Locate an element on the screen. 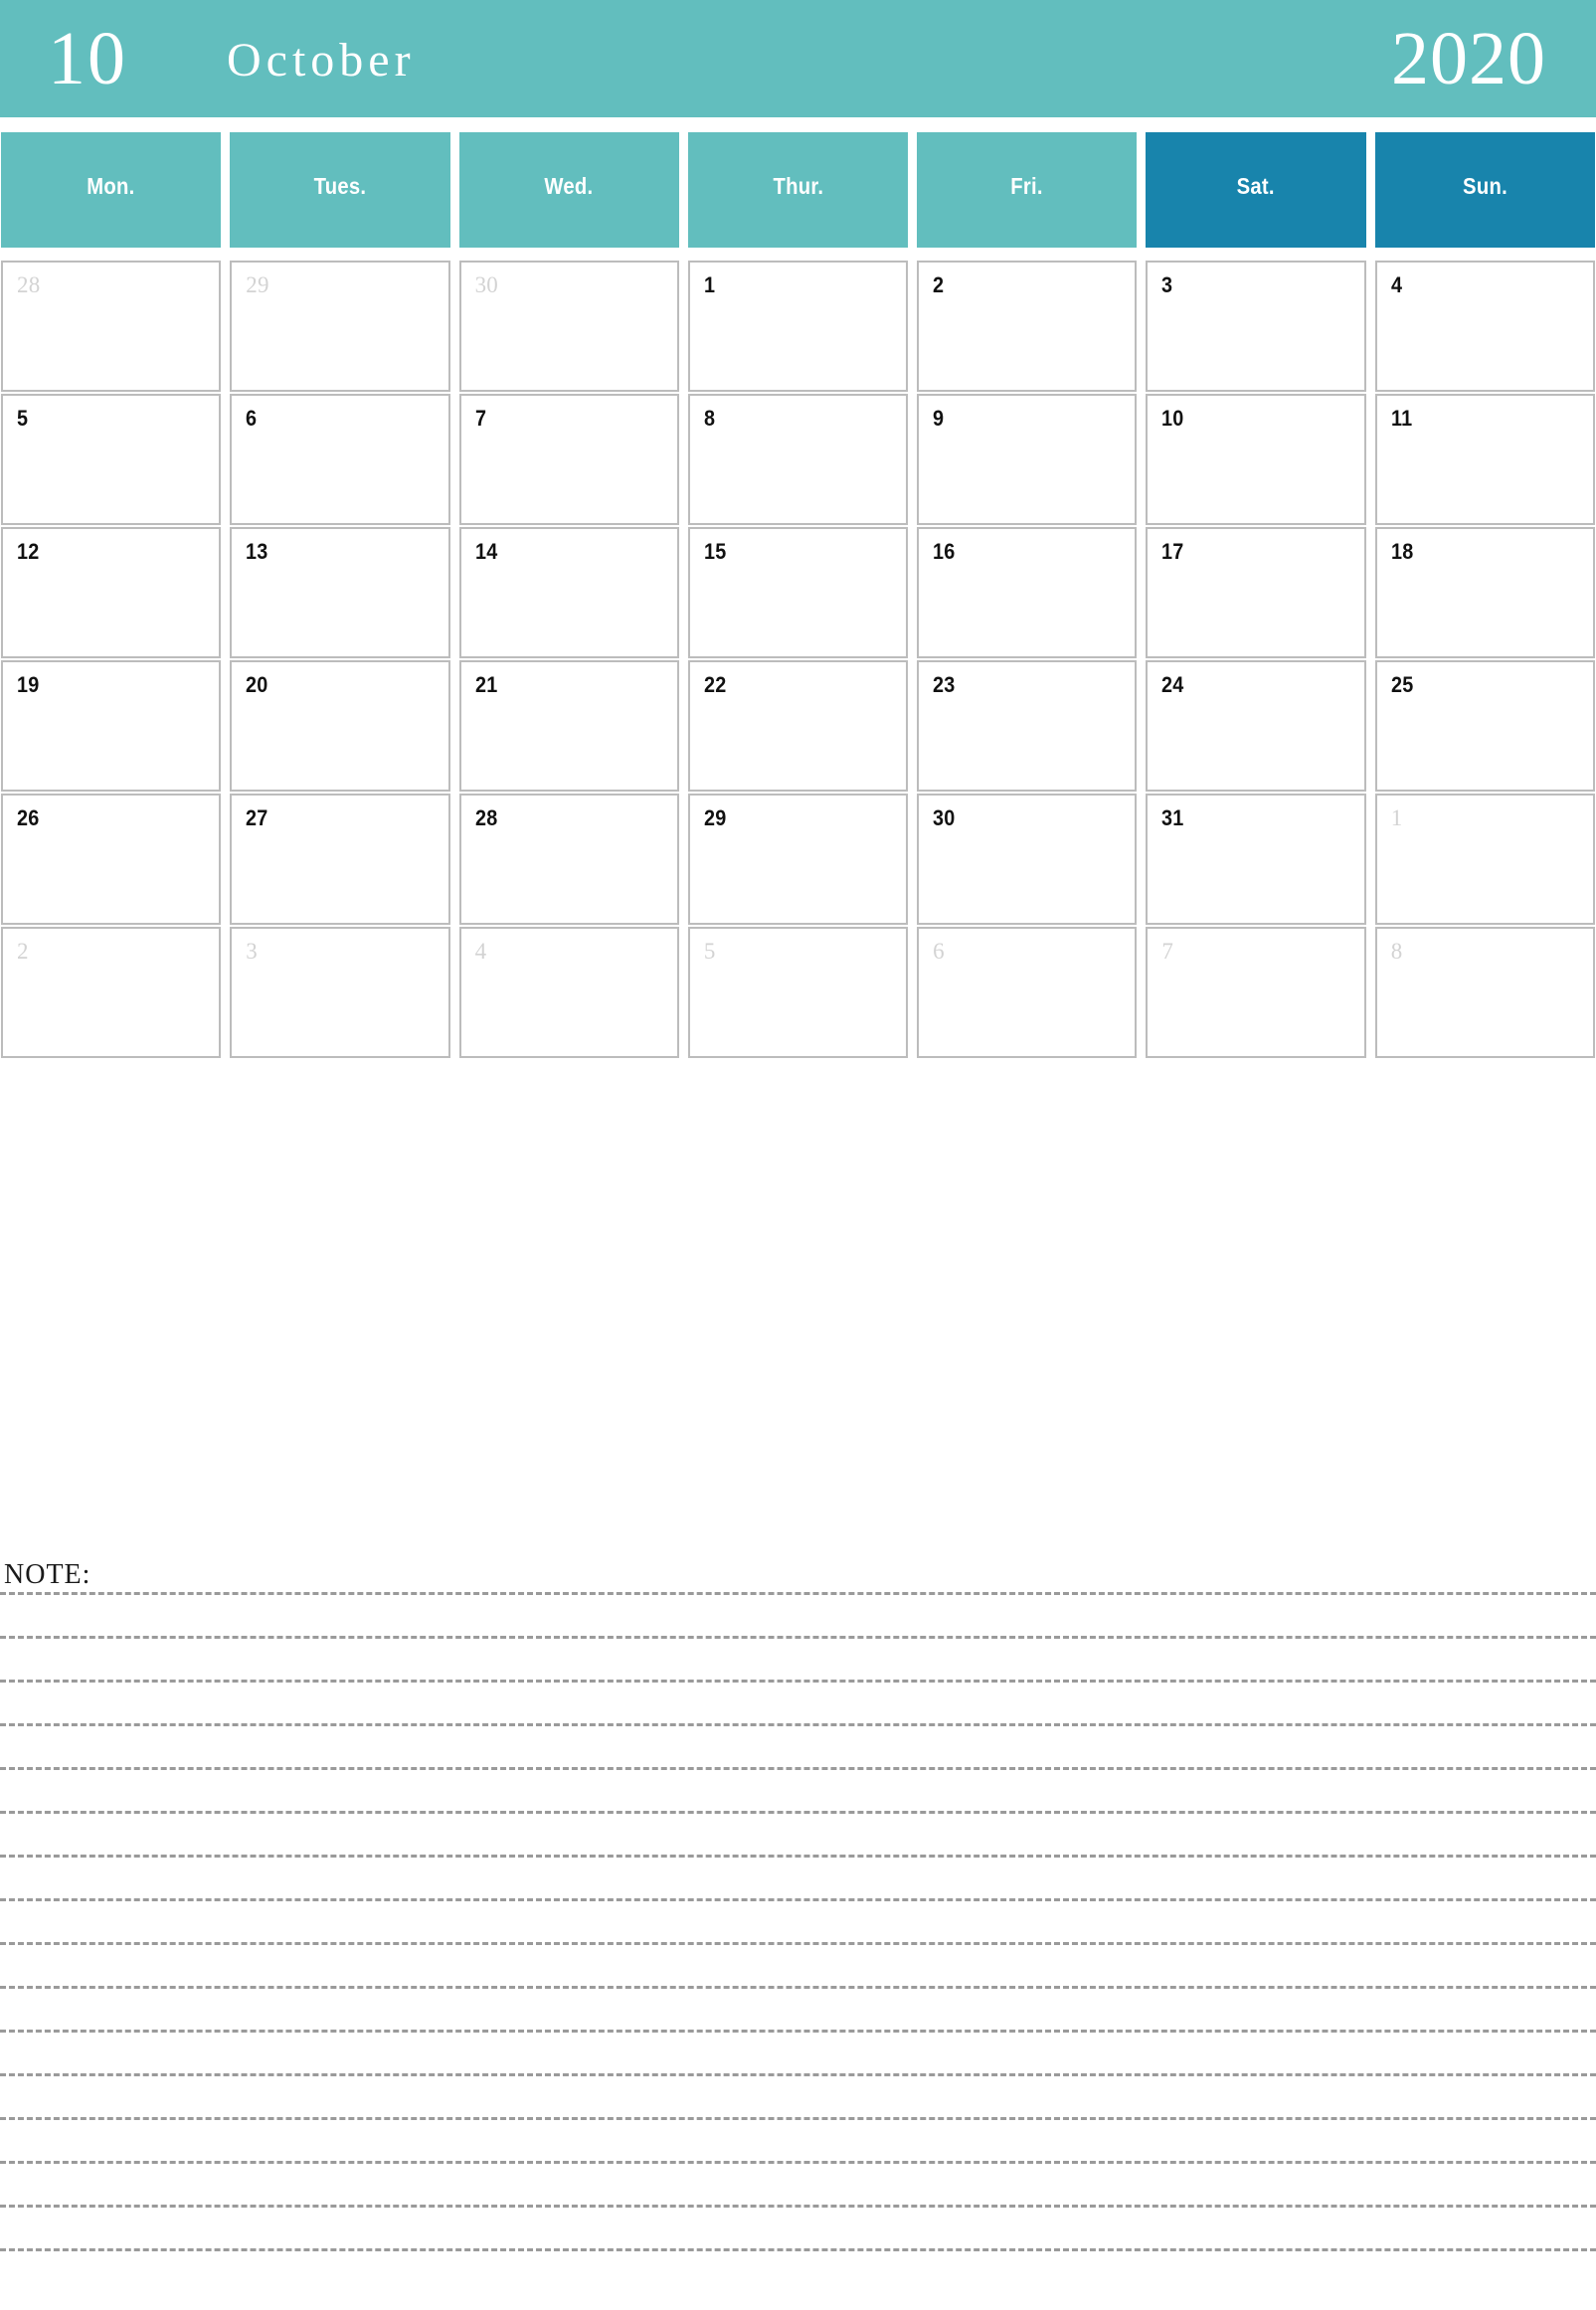  weekday-header-sat: Sat. is located at coordinates (1256, 190).